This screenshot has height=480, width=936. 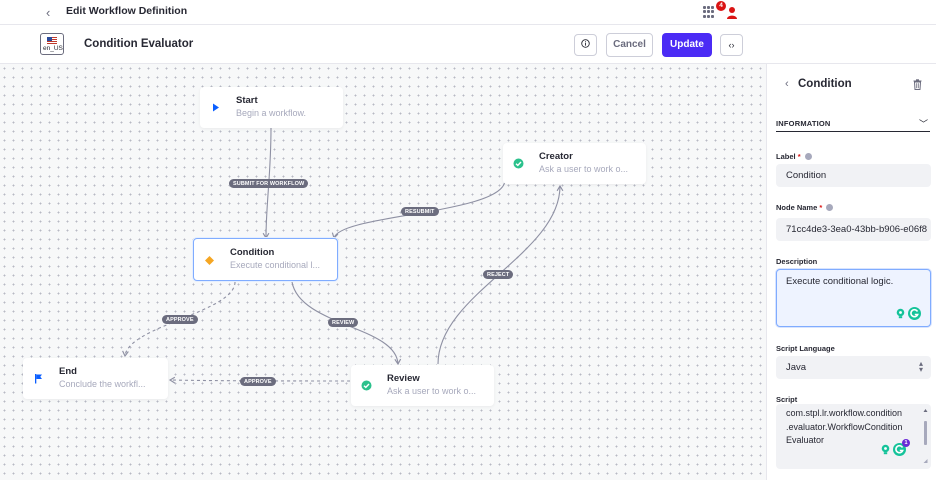 I want to click on code-icon: ‹›, so click(x=731, y=45).